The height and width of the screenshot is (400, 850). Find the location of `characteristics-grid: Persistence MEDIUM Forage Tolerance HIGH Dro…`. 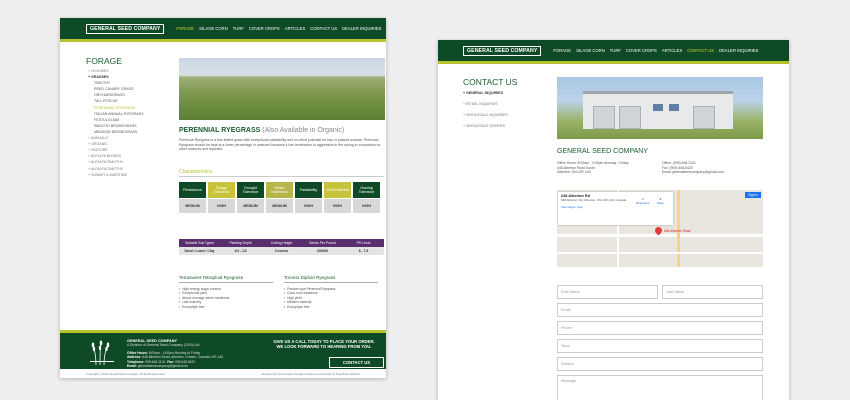

characteristics-grid: Persistence MEDIUM Forage Tolerance HIGH Dro… is located at coordinates (279, 197).